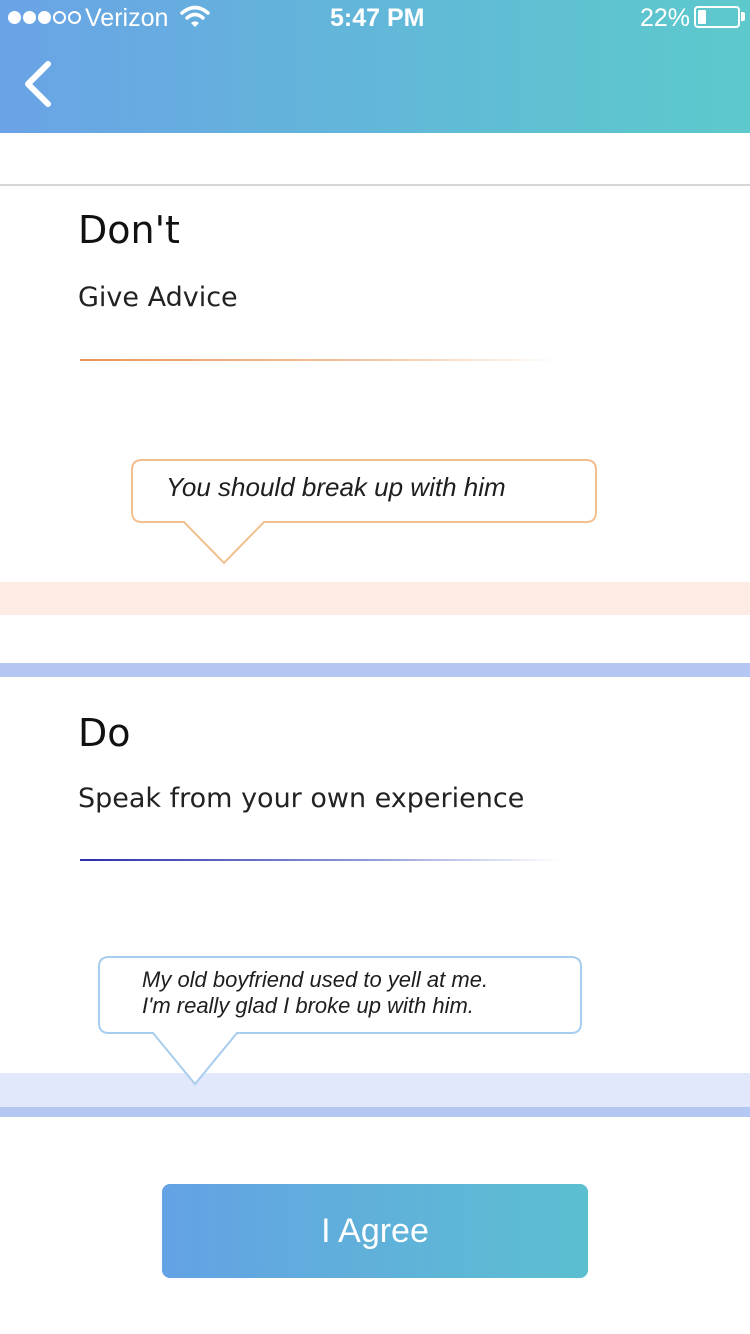  What do you see at coordinates (104, 733) in the screenshot?
I see `do-title: Do` at bounding box center [104, 733].